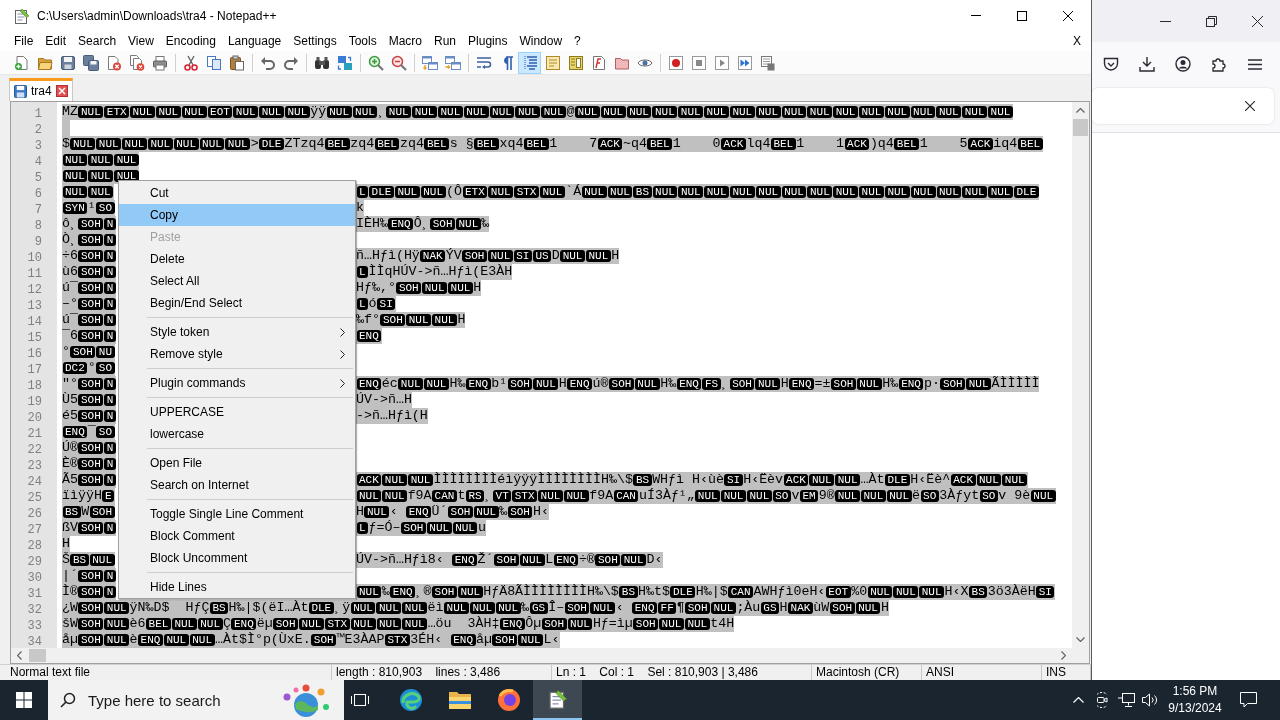 The height and width of the screenshot is (720, 1280). Describe the element at coordinates (34, 610) in the screenshot. I see `line-number: 32` at that location.